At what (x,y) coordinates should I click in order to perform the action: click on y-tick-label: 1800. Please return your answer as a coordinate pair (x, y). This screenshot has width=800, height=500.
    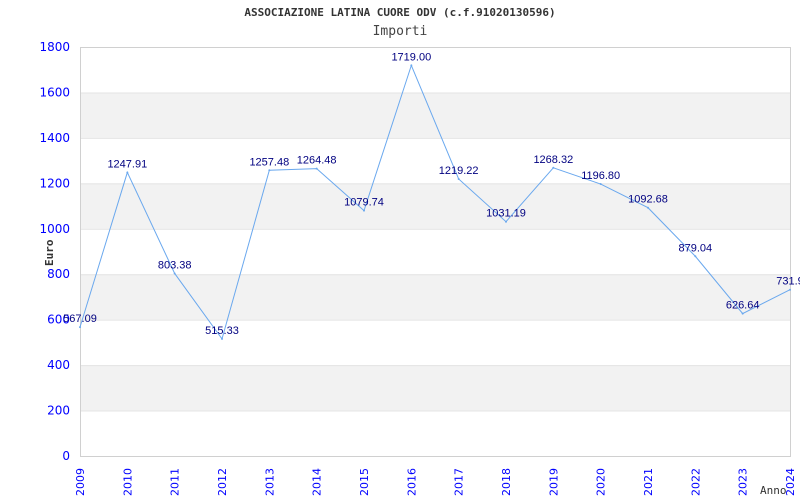
    Looking at the image, I should click on (54, 47).